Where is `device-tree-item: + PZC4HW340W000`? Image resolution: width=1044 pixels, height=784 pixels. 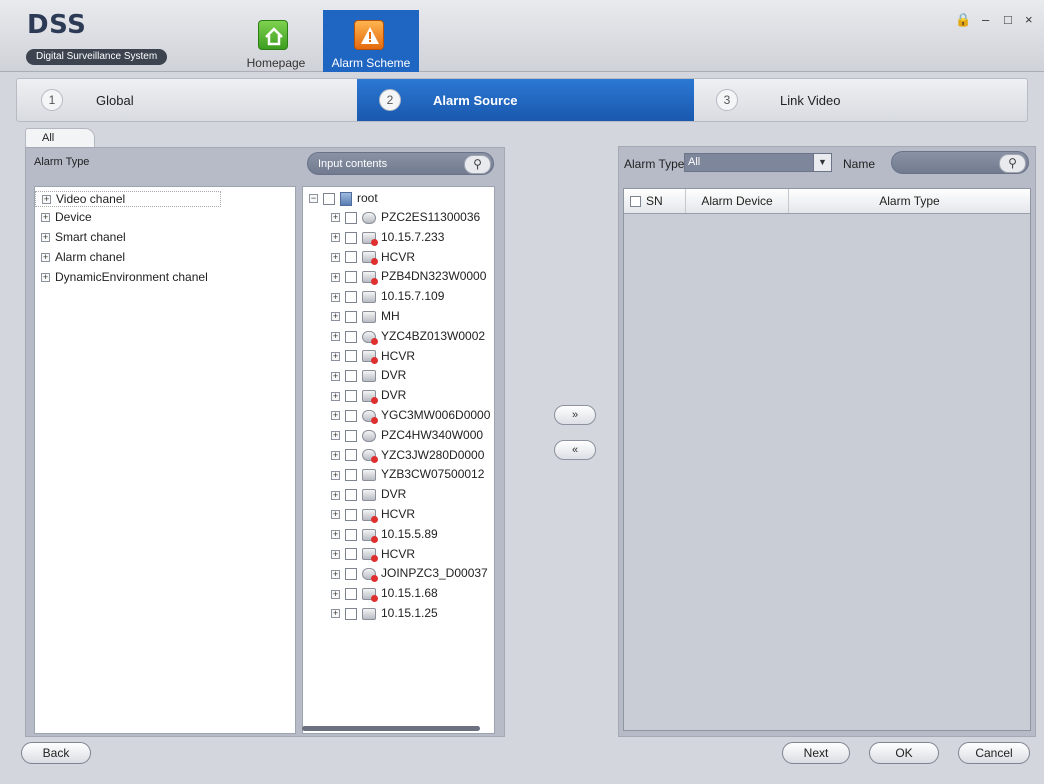
device-tree-item: + PZC4HW340W000 is located at coordinates (407, 437).